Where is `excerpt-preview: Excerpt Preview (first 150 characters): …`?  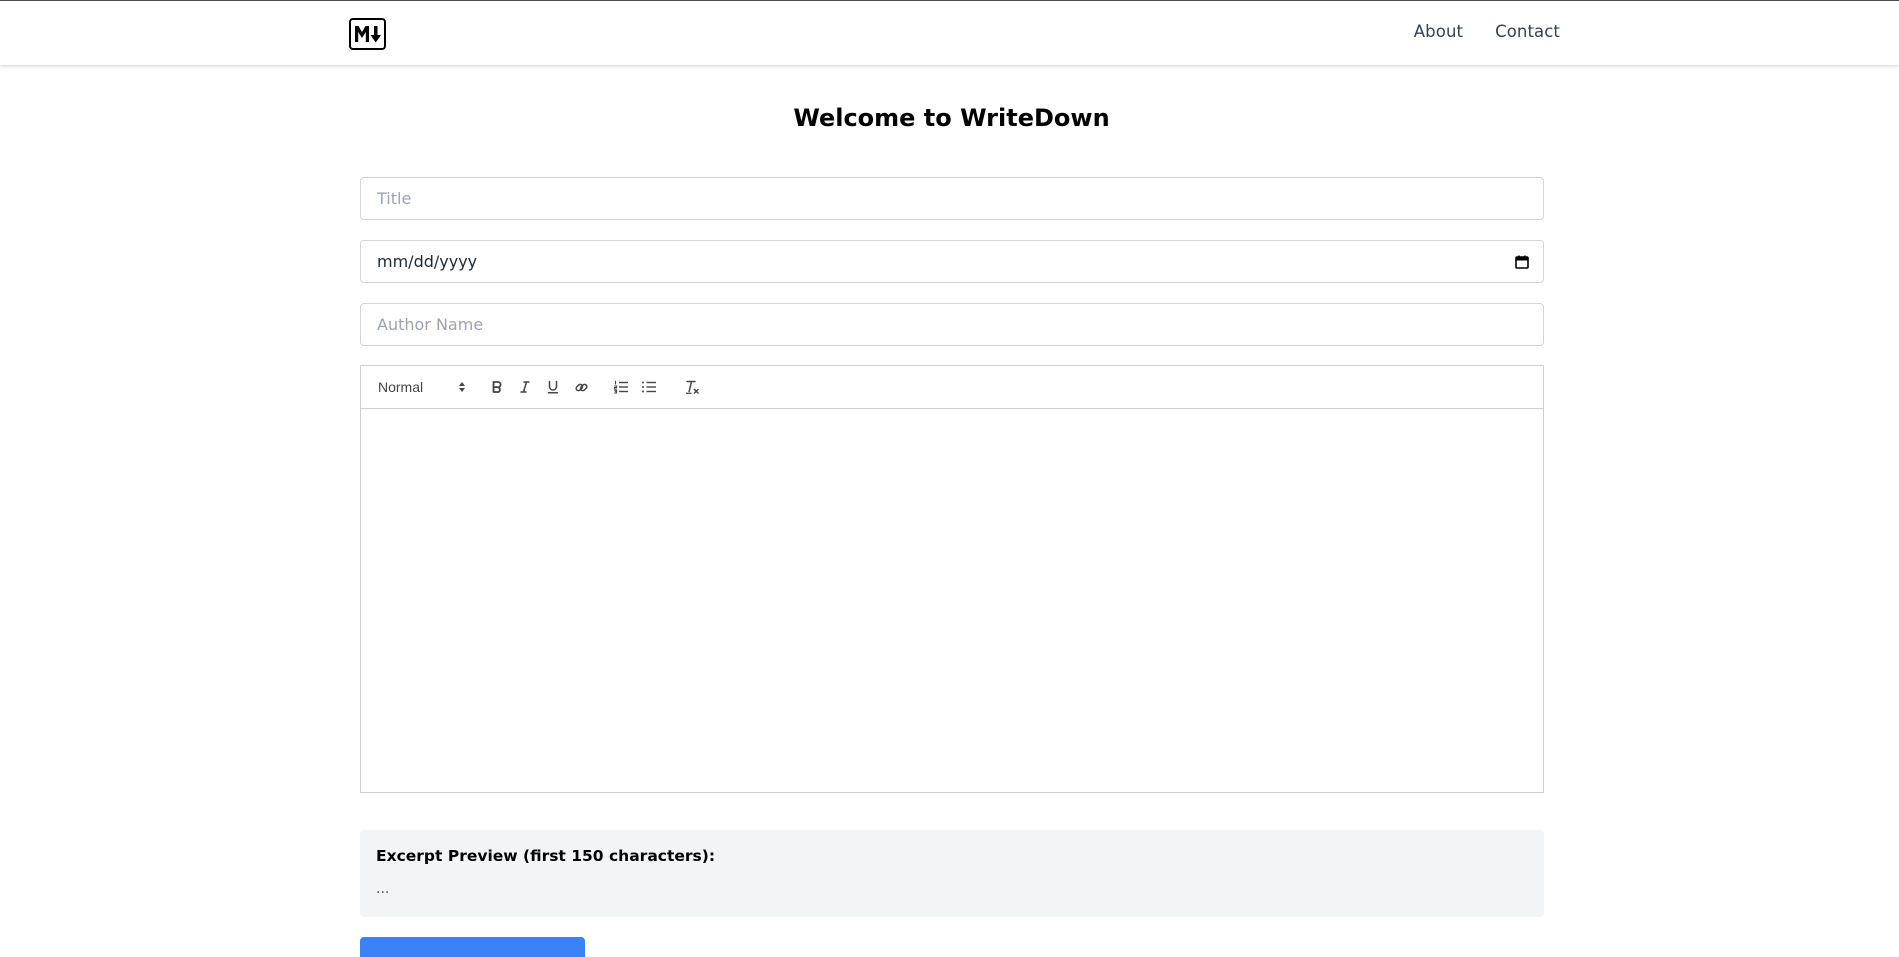 excerpt-preview: Excerpt Preview (first 150 characters): … is located at coordinates (952, 873).